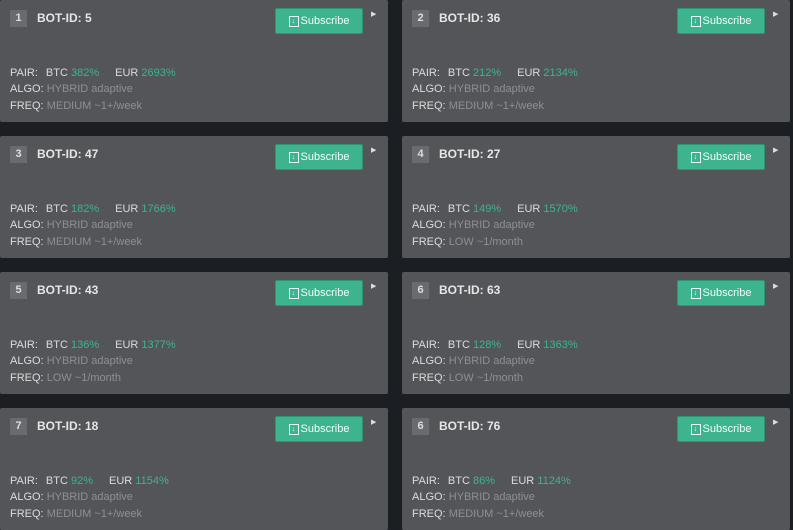  I want to click on pair-row: PAIR: BTC 212% EUR 2134%, so click(495, 73).